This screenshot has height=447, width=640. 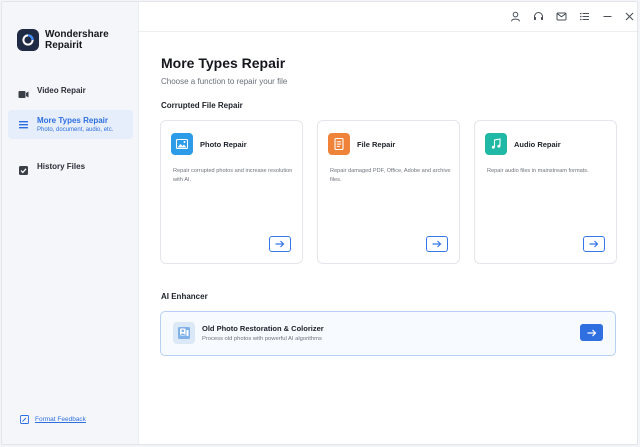 I want to click on file-repair-go-button, so click(x=437, y=244).